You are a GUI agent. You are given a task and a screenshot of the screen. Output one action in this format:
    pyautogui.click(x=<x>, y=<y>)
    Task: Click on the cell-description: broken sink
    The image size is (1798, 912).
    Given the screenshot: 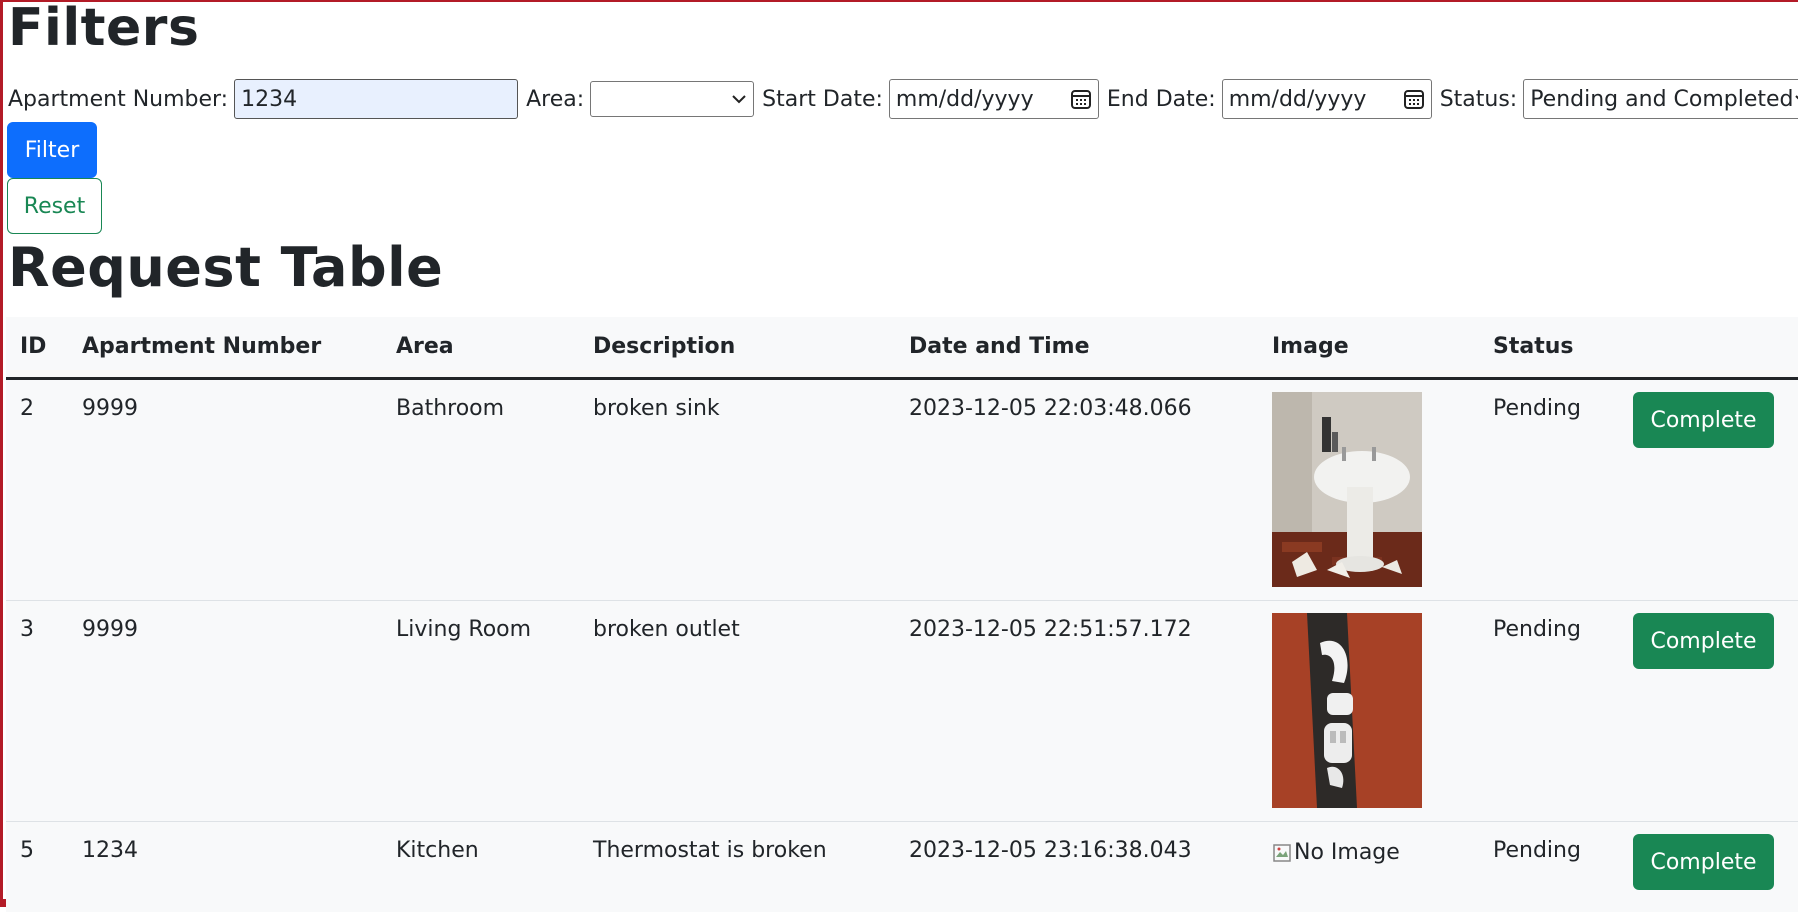 What is the action you would take?
    pyautogui.click(x=656, y=408)
    